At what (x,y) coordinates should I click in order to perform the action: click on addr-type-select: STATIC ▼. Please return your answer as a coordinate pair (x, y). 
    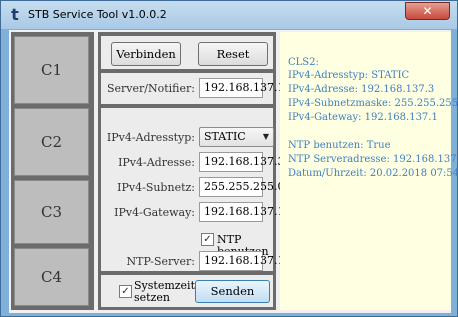
    Looking at the image, I should click on (236, 137).